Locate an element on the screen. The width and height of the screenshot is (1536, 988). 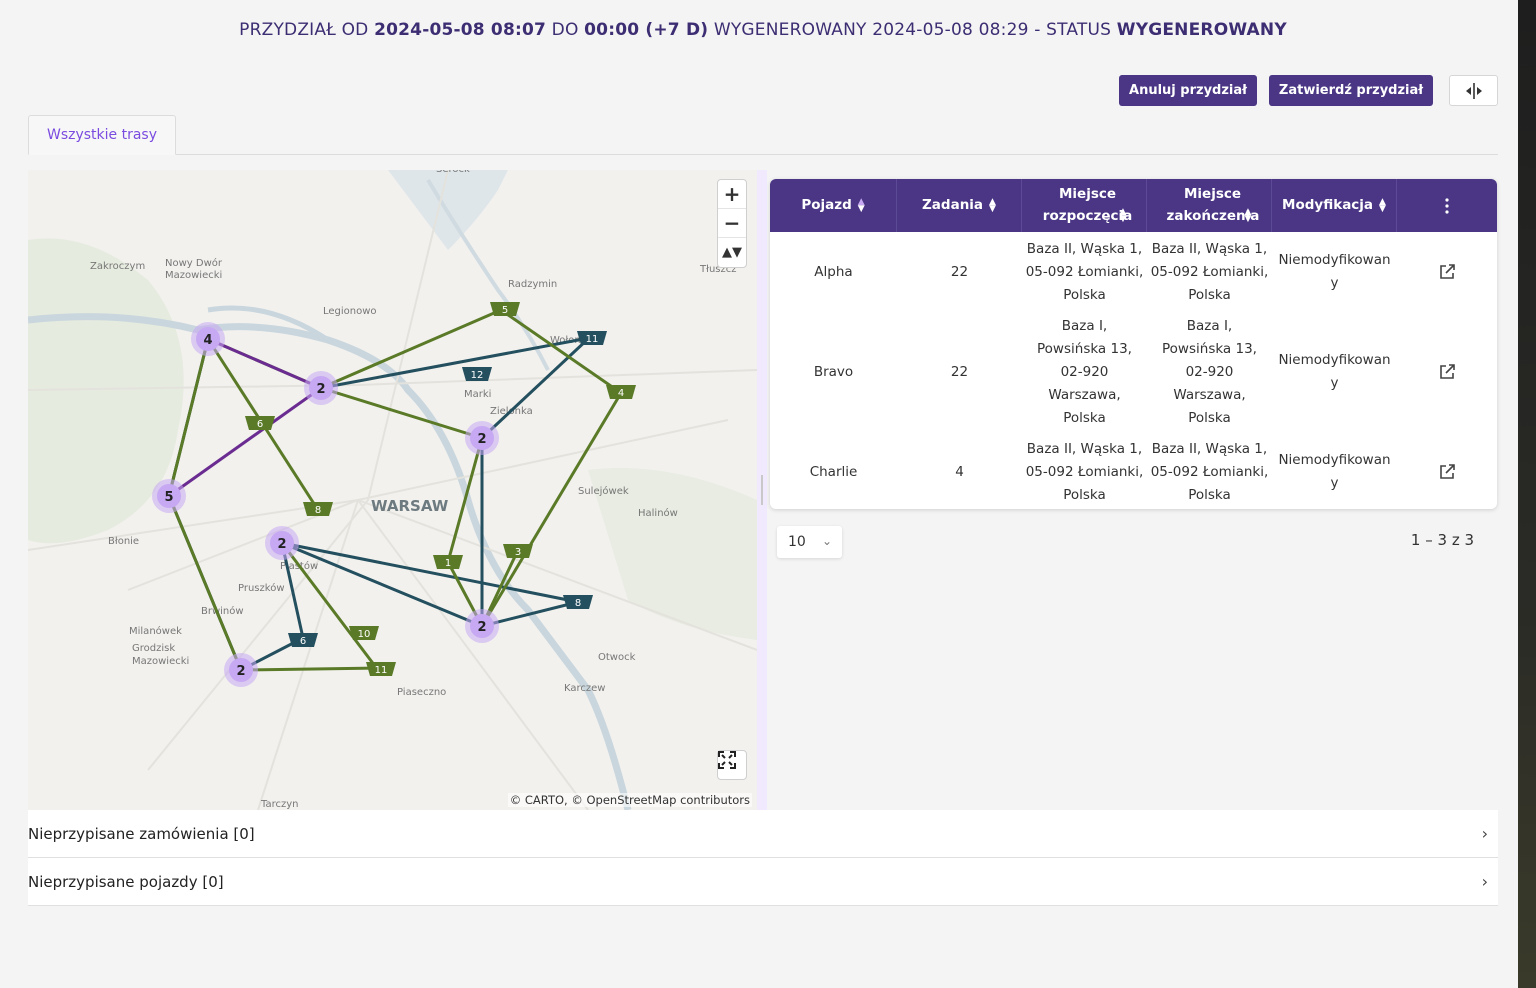
route-tabs: Wszystkie trasy is located at coordinates (763, 135).